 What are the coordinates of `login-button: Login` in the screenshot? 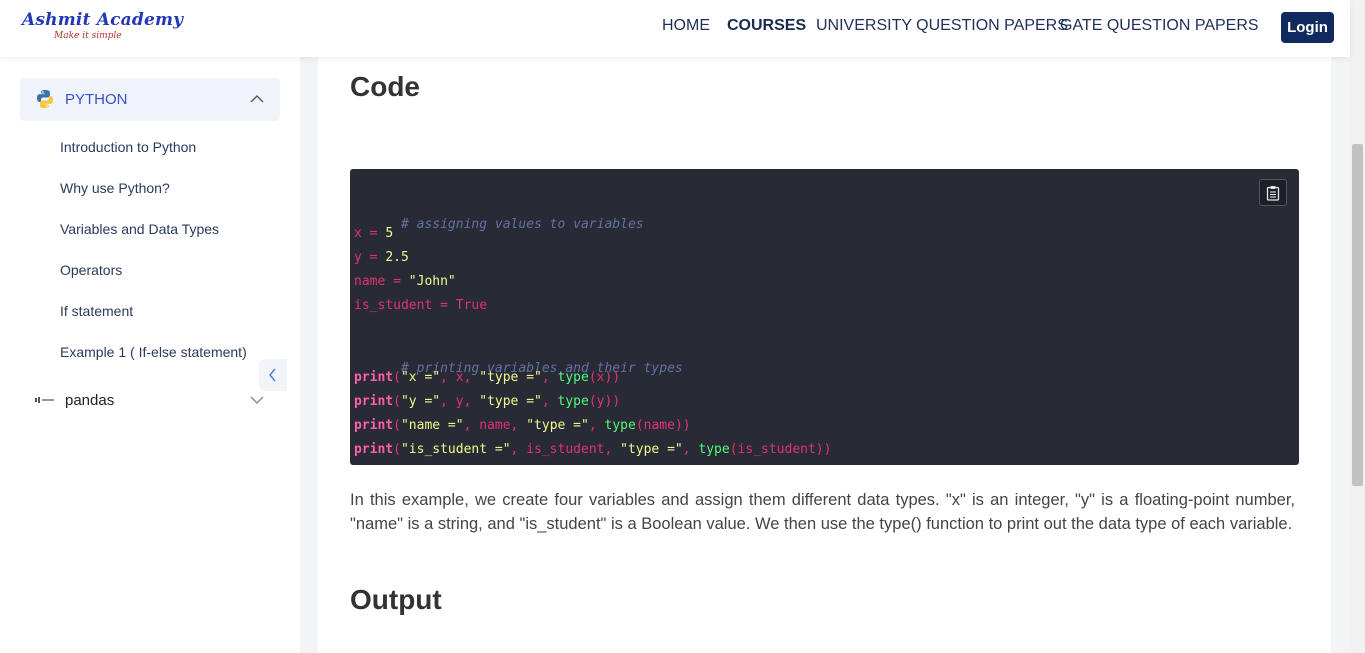 It's located at (1307, 27).